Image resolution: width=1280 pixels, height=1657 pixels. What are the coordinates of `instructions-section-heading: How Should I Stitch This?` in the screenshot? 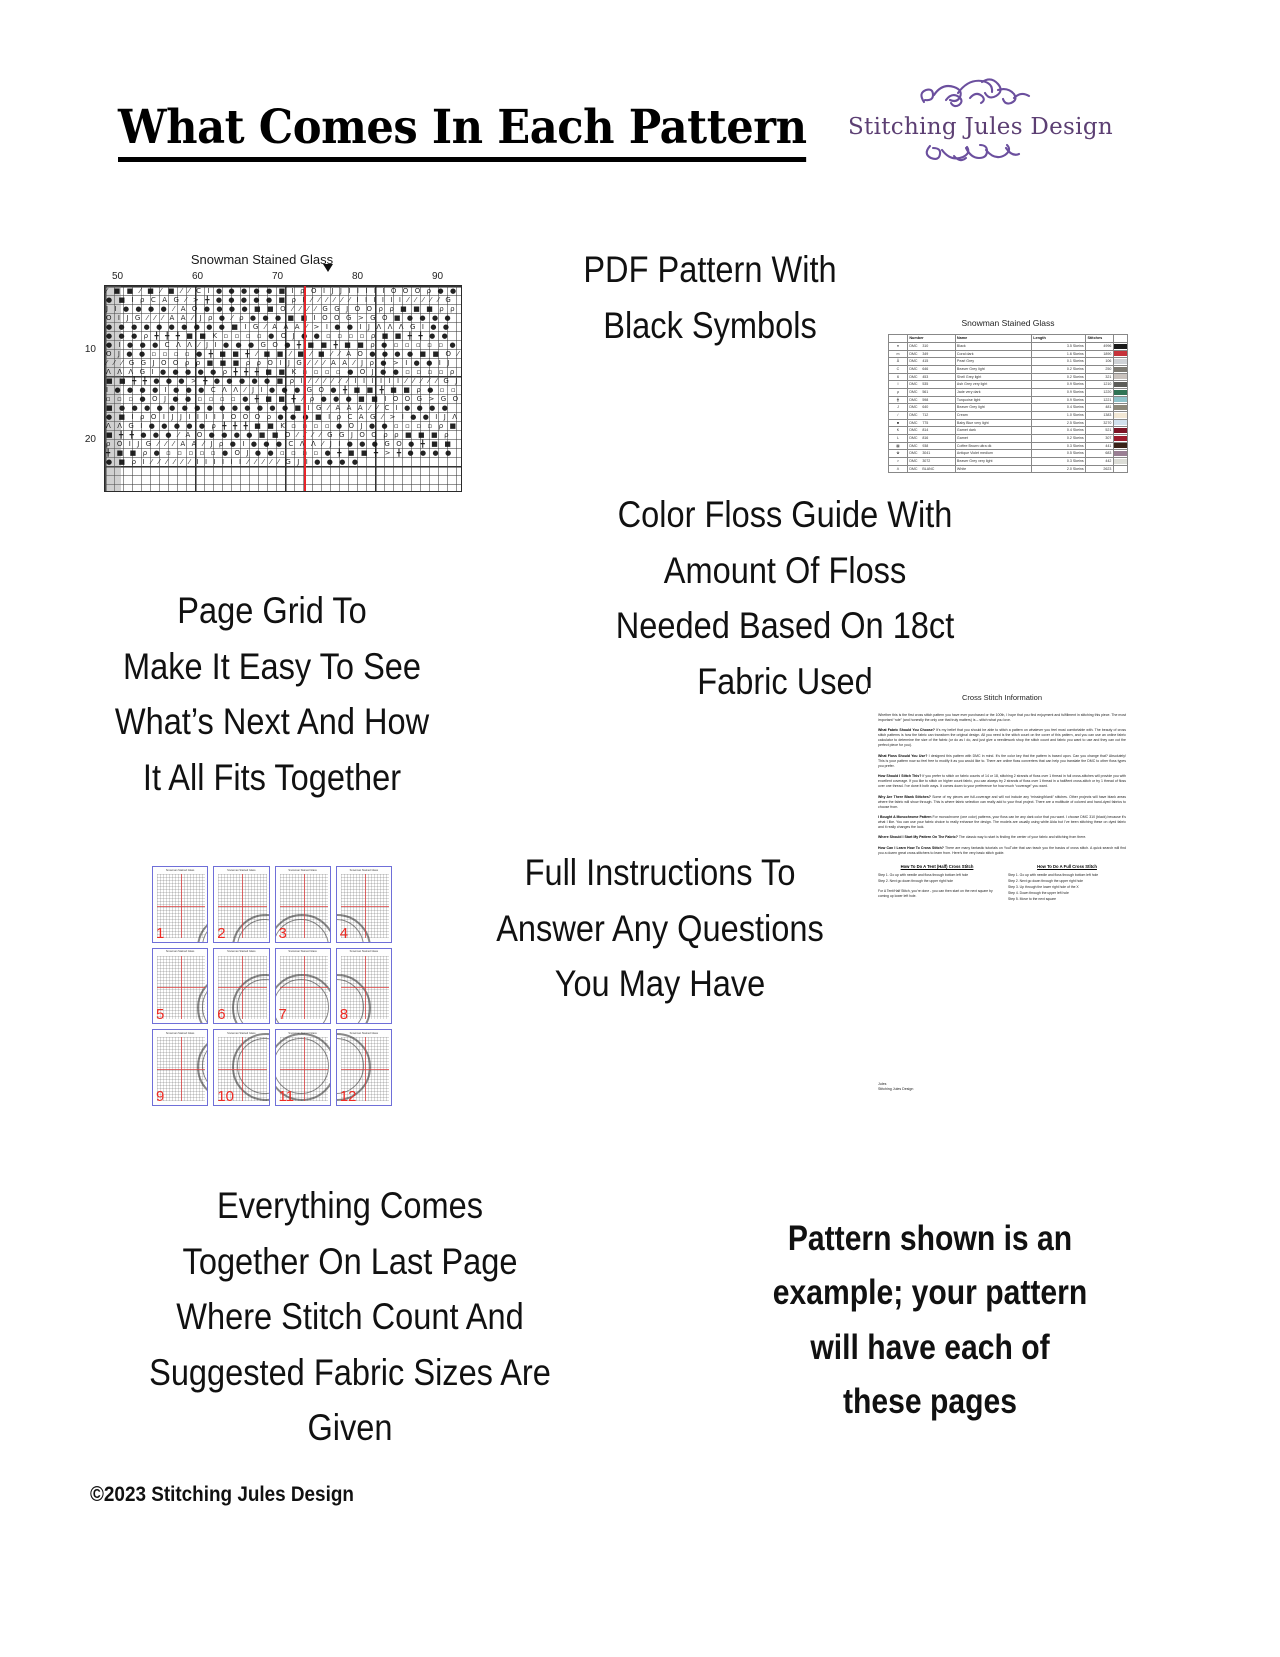 It's located at (900, 776).